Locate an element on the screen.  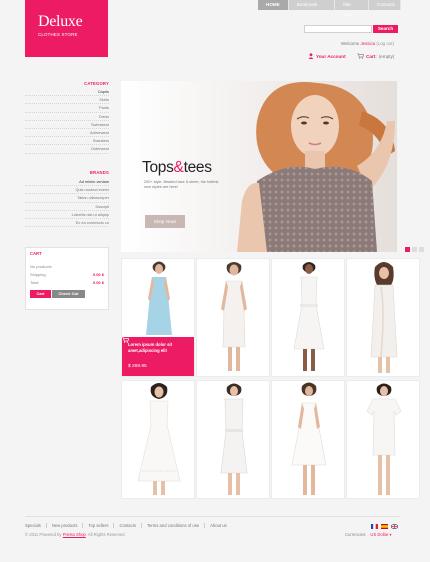
currency-label: Currencies: is located at coordinates (356, 534).